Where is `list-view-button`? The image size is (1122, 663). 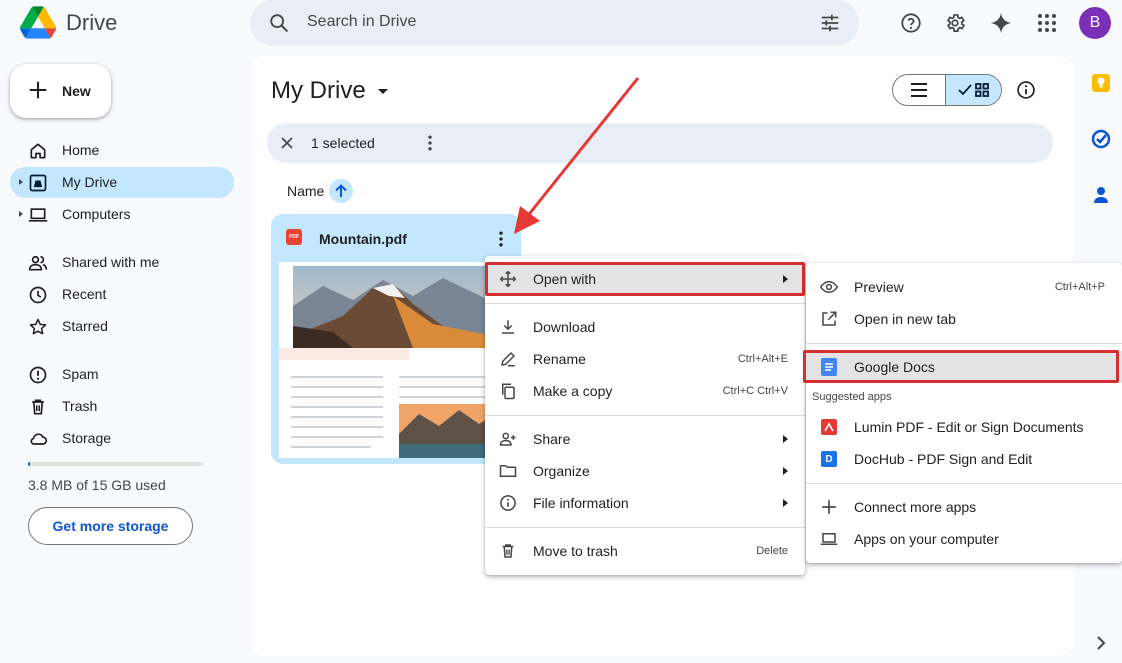 list-view-button is located at coordinates (920, 90).